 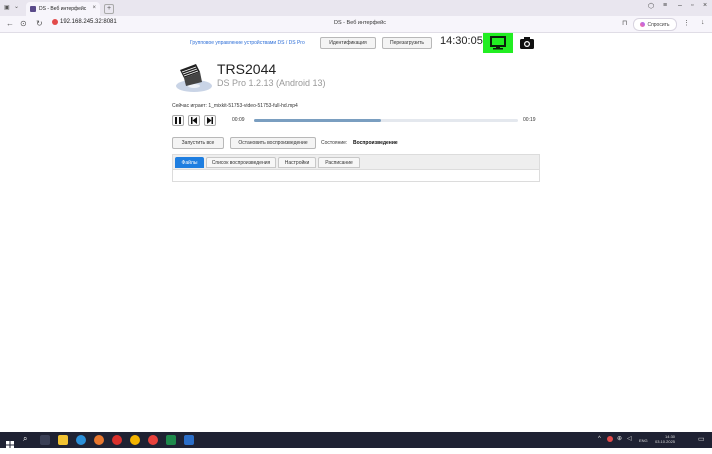 What do you see at coordinates (529, 120) in the screenshot?
I see `total-time: 00:19` at bounding box center [529, 120].